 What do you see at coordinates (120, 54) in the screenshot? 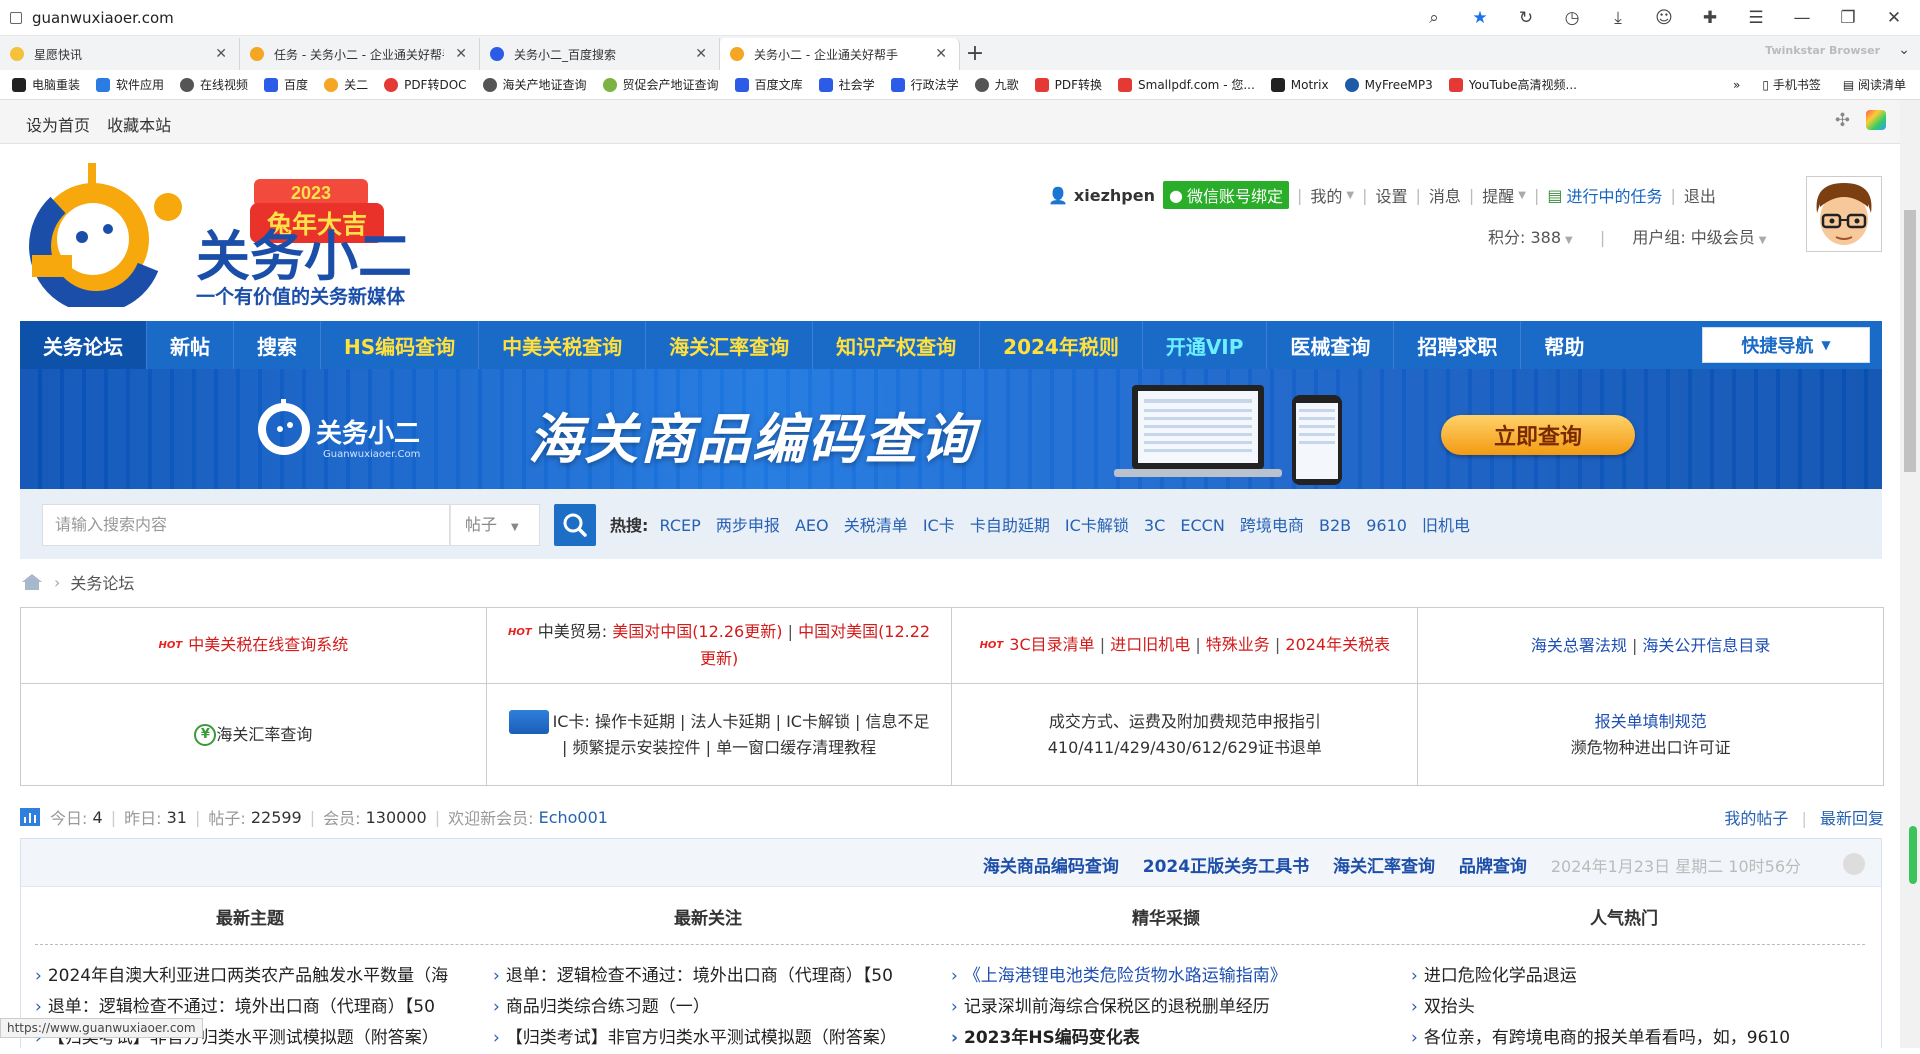
I see `browser-tab: 星愿快讯 ✕` at bounding box center [120, 54].